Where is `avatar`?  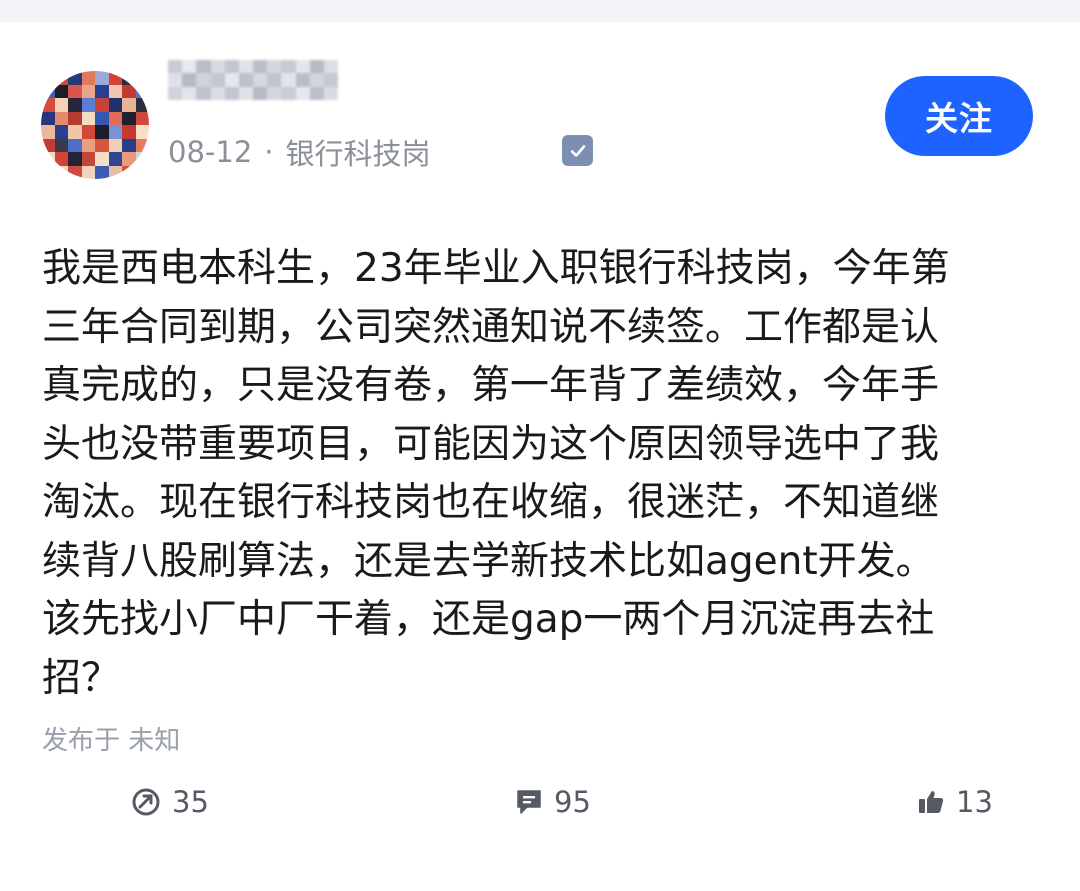 avatar is located at coordinates (95, 125).